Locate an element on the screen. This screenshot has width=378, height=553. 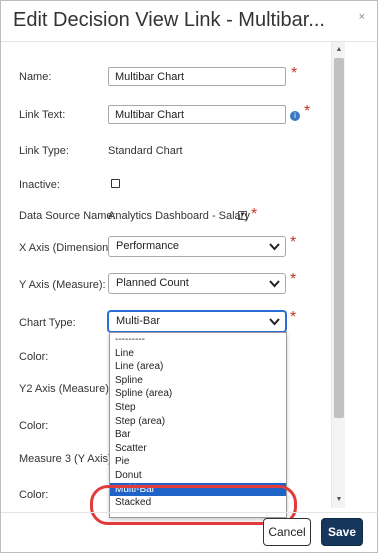
dropdown-option: Bar is located at coordinates (198, 435).